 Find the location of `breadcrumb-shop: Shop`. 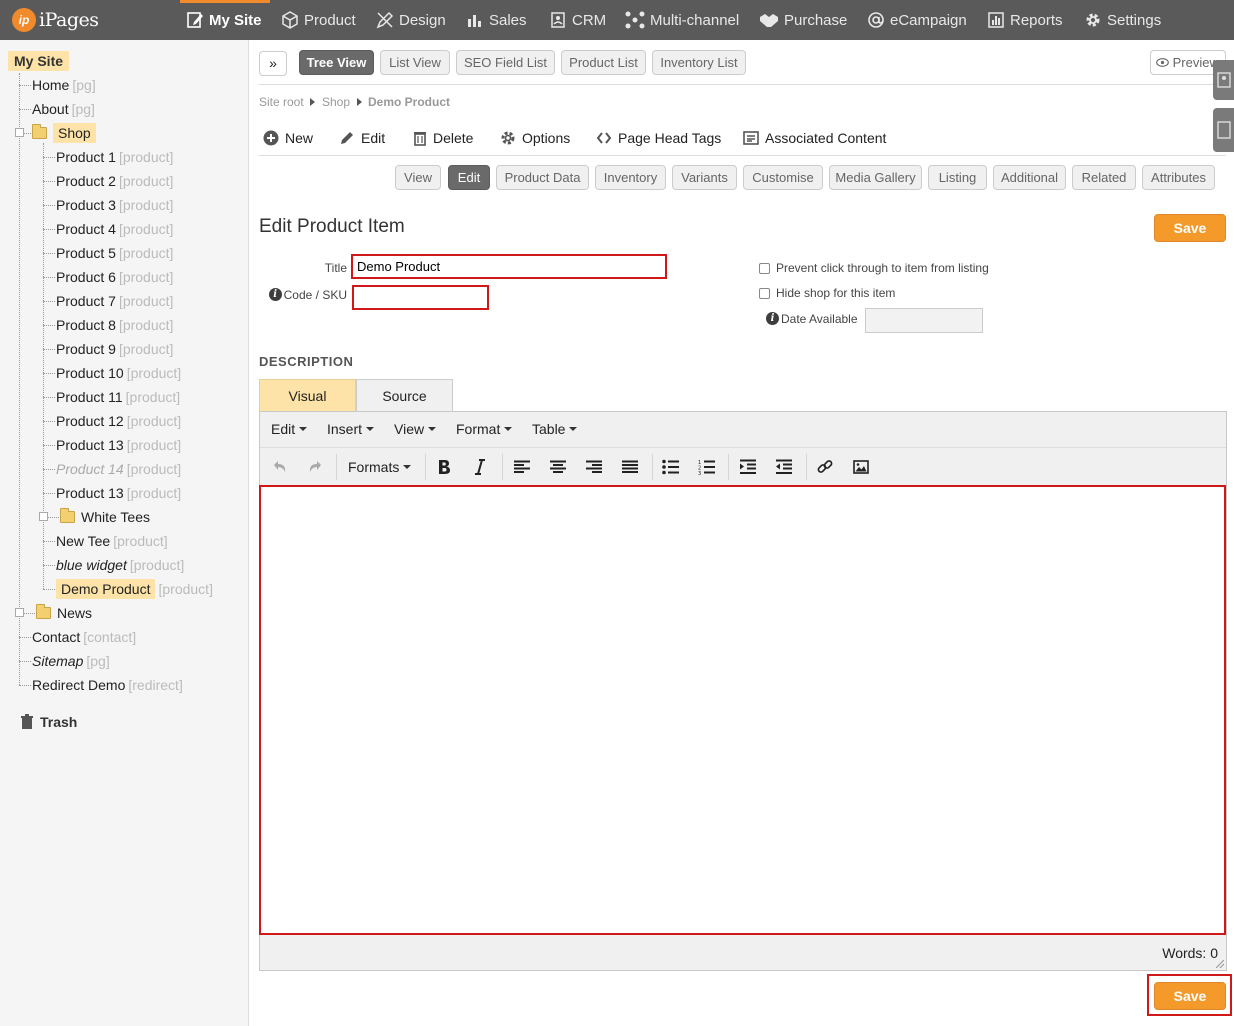

breadcrumb-shop: Shop is located at coordinates (336, 102).